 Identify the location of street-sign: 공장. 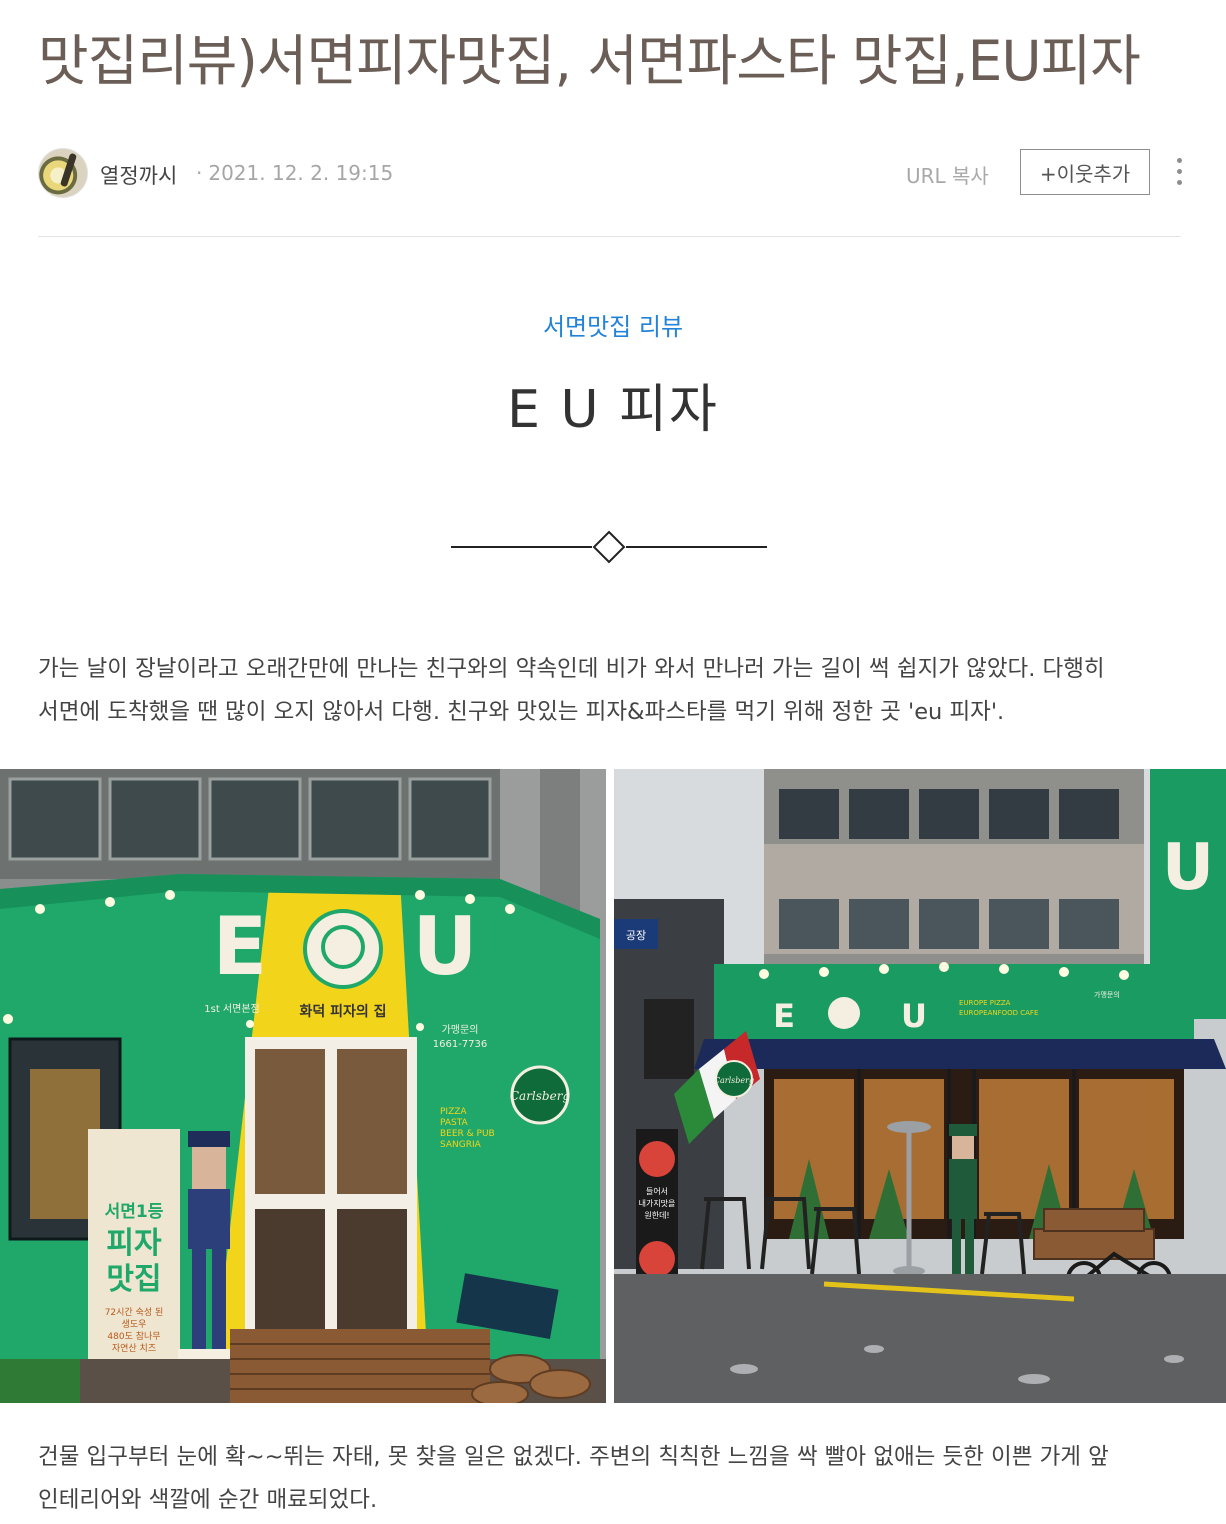
(636, 935).